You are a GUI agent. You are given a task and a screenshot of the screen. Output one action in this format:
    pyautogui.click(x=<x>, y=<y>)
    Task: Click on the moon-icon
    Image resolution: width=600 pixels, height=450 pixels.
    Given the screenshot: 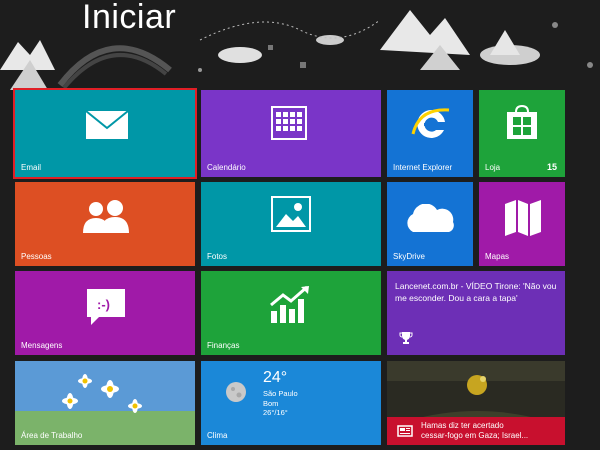 What is the action you would take?
    pyautogui.click(x=236, y=392)
    